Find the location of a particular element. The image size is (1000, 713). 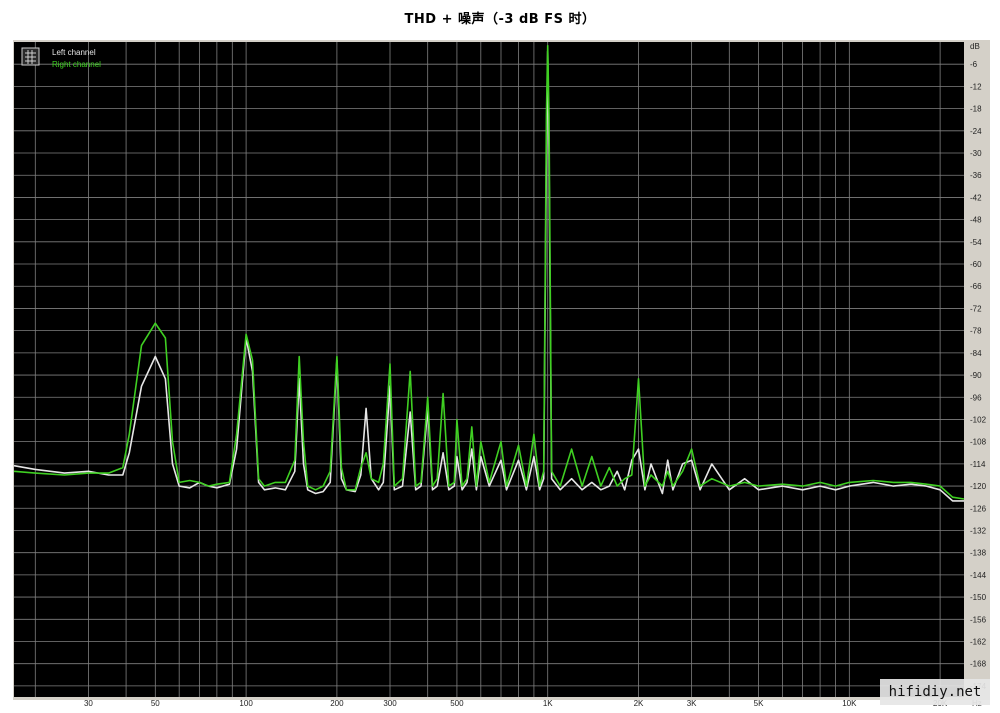

y-tick-label: -120 is located at coordinates (978, 486).